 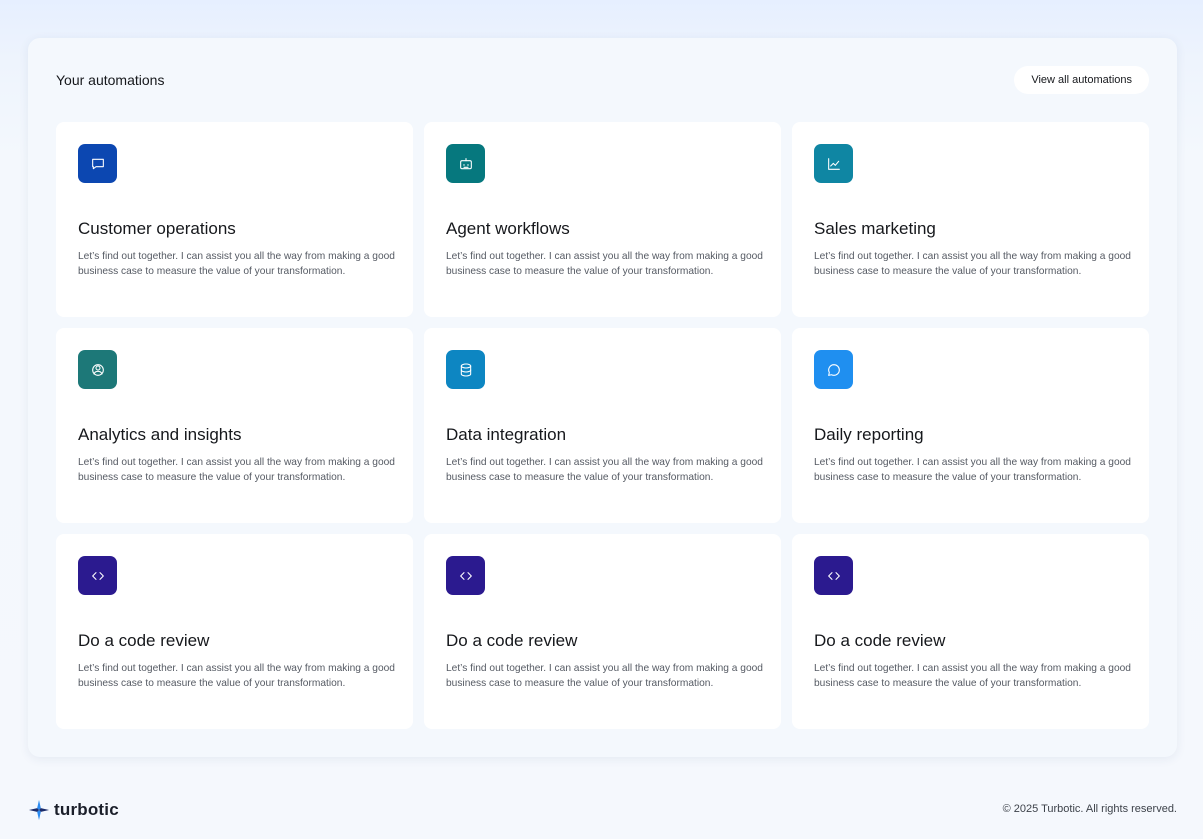 What do you see at coordinates (1089, 809) in the screenshot?
I see `copyright-text: © 2025 Turbotic. All rights reserved.` at bounding box center [1089, 809].